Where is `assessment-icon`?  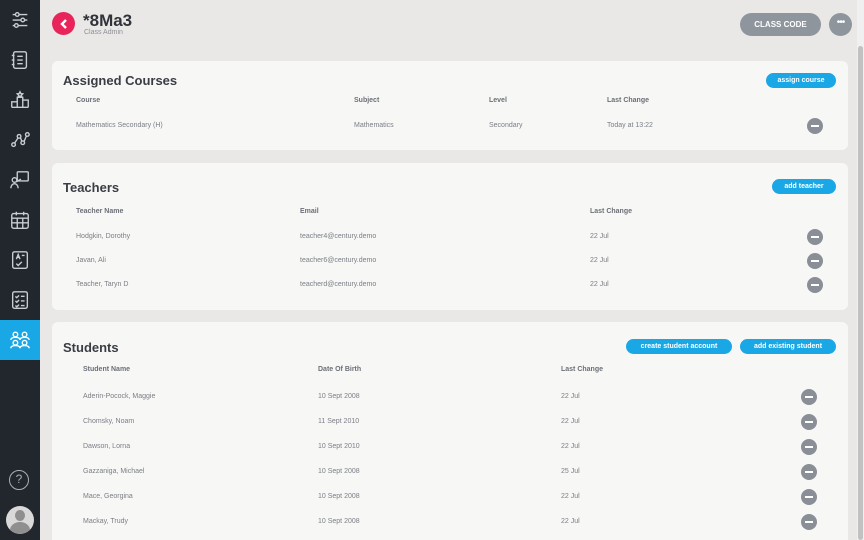 assessment-icon is located at coordinates (20, 260).